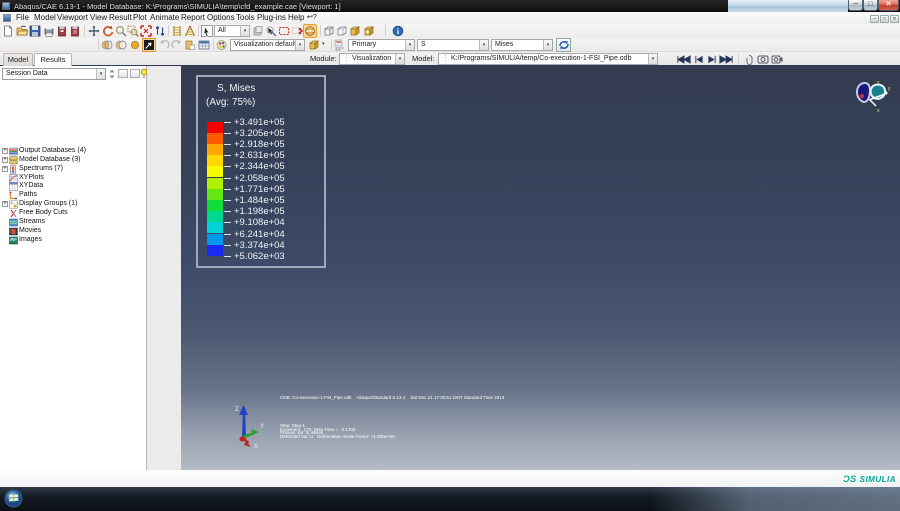 Image resolution: width=900 pixels, height=511 pixels. What do you see at coordinates (889, 89) in the screenshot?
I see `svg-text: y` at bounding box center [889, 89].